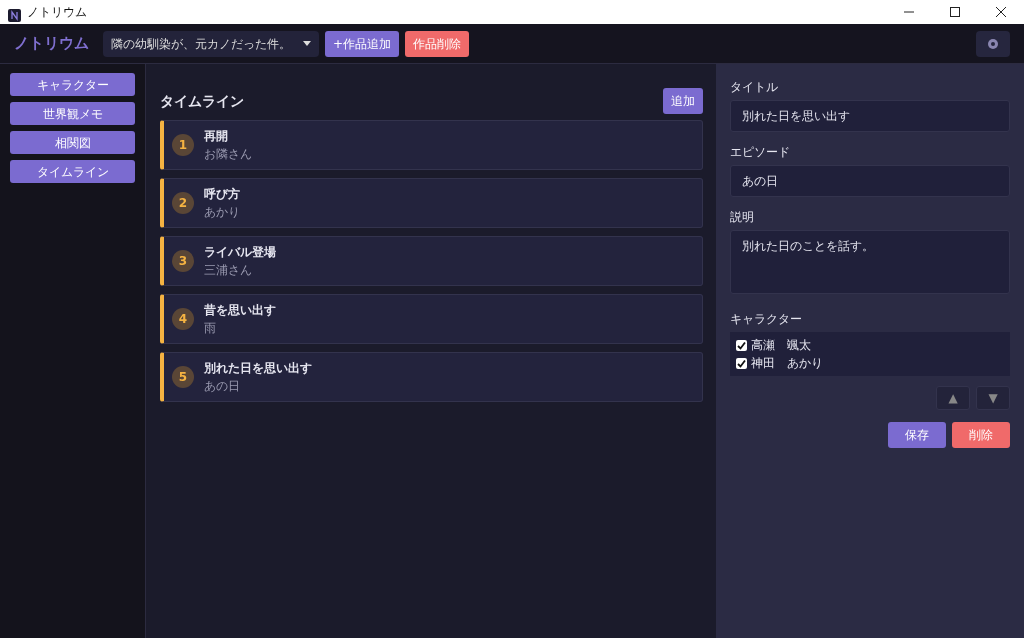  I want to click on move-up-button: ▲, so click(953, 398).